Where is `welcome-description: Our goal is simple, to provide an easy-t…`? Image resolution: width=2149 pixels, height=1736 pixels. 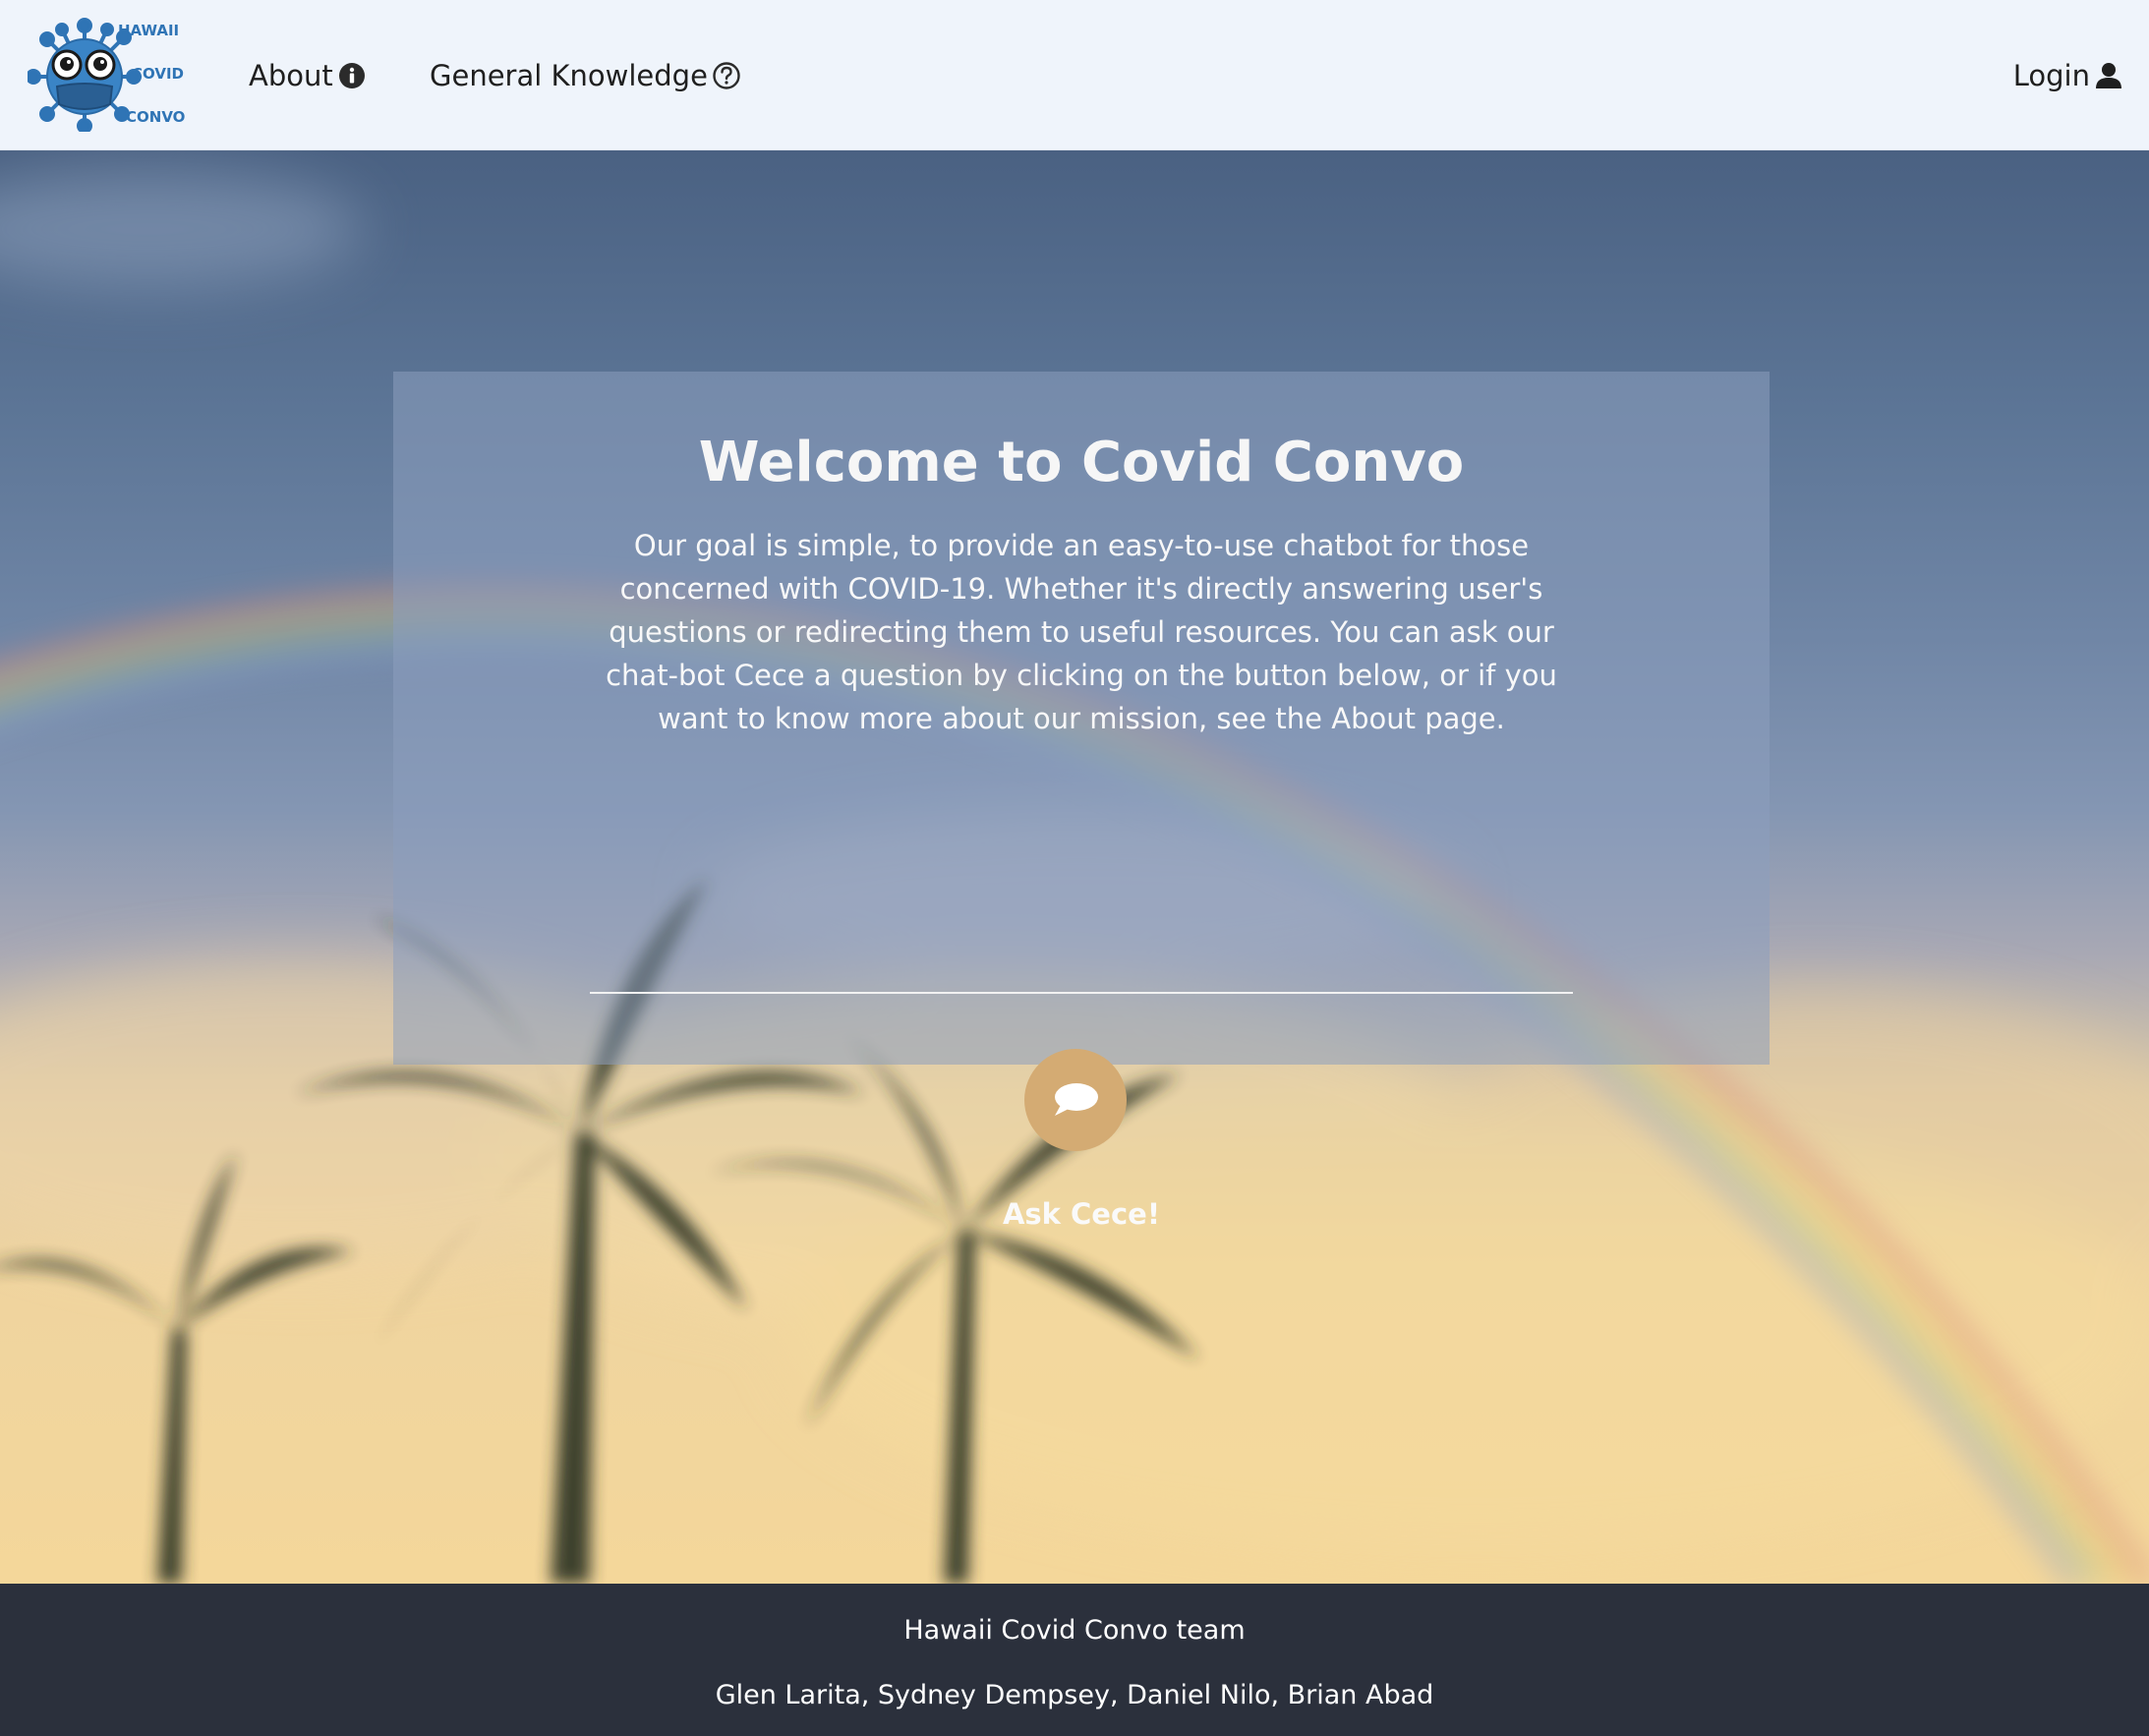
welcome-description: Our goal is simple, to provide an easy-t… is located at coordinates (1081, 632).